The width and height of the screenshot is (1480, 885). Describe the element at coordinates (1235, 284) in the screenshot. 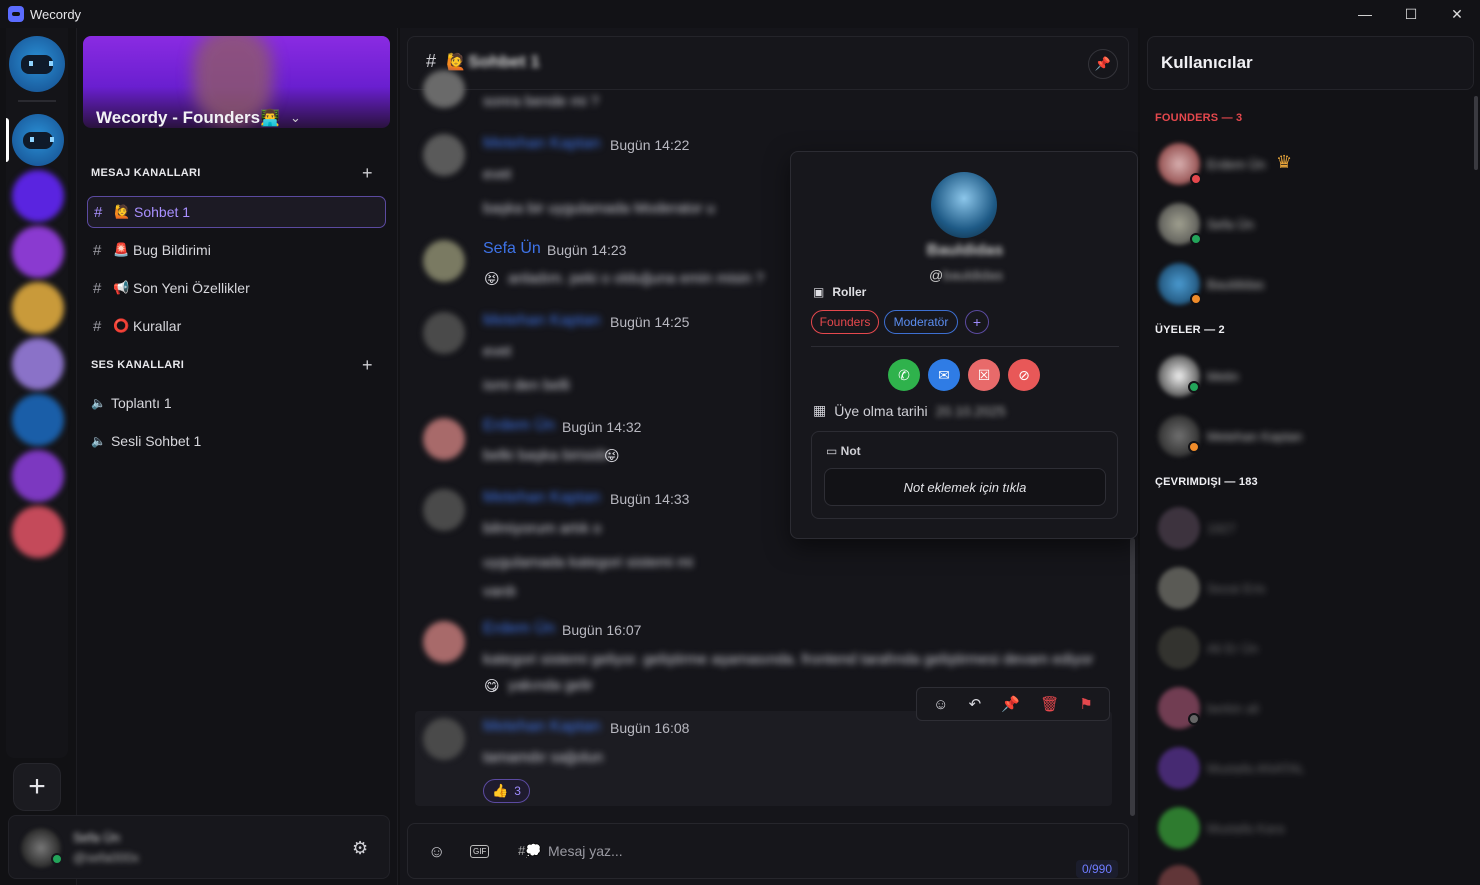

I see `member-name: Bauldidas` at that location.